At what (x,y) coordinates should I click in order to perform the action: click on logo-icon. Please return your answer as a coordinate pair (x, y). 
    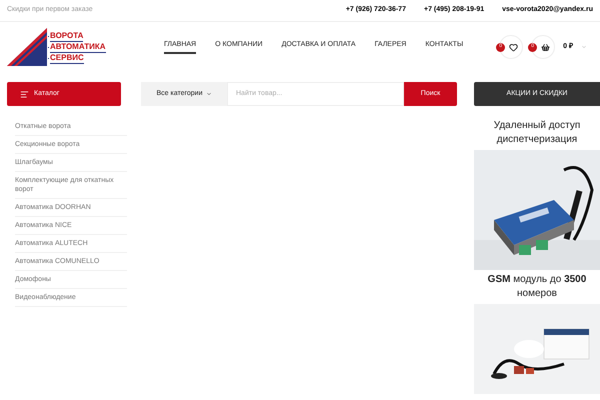
    Looking at the image, I should click on (27, 47).